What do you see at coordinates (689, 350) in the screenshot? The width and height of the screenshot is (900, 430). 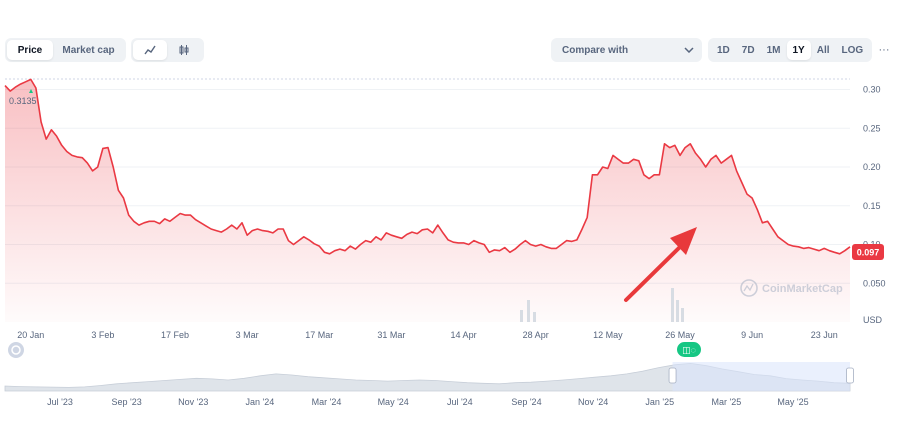 I see `event-marker-icon: ◫◌` at bounding box center [689, 350].